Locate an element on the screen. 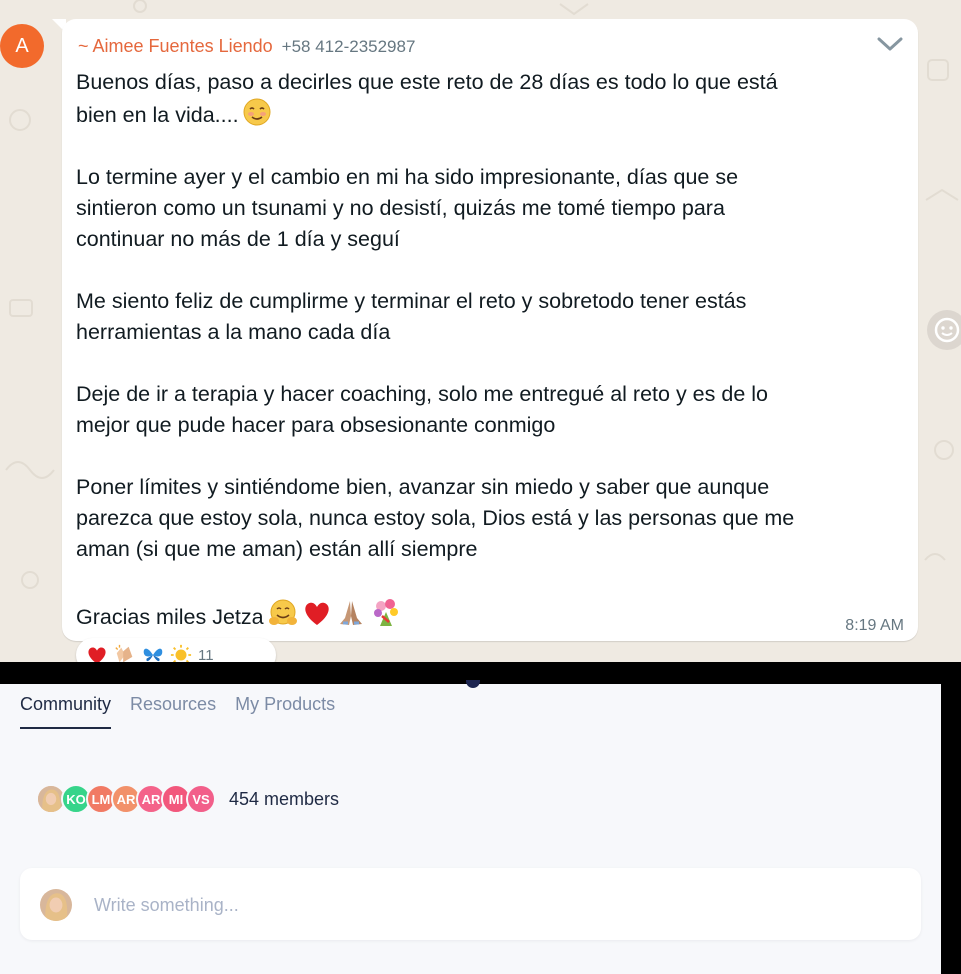  write-something-input is located at coordinates (484, 905).